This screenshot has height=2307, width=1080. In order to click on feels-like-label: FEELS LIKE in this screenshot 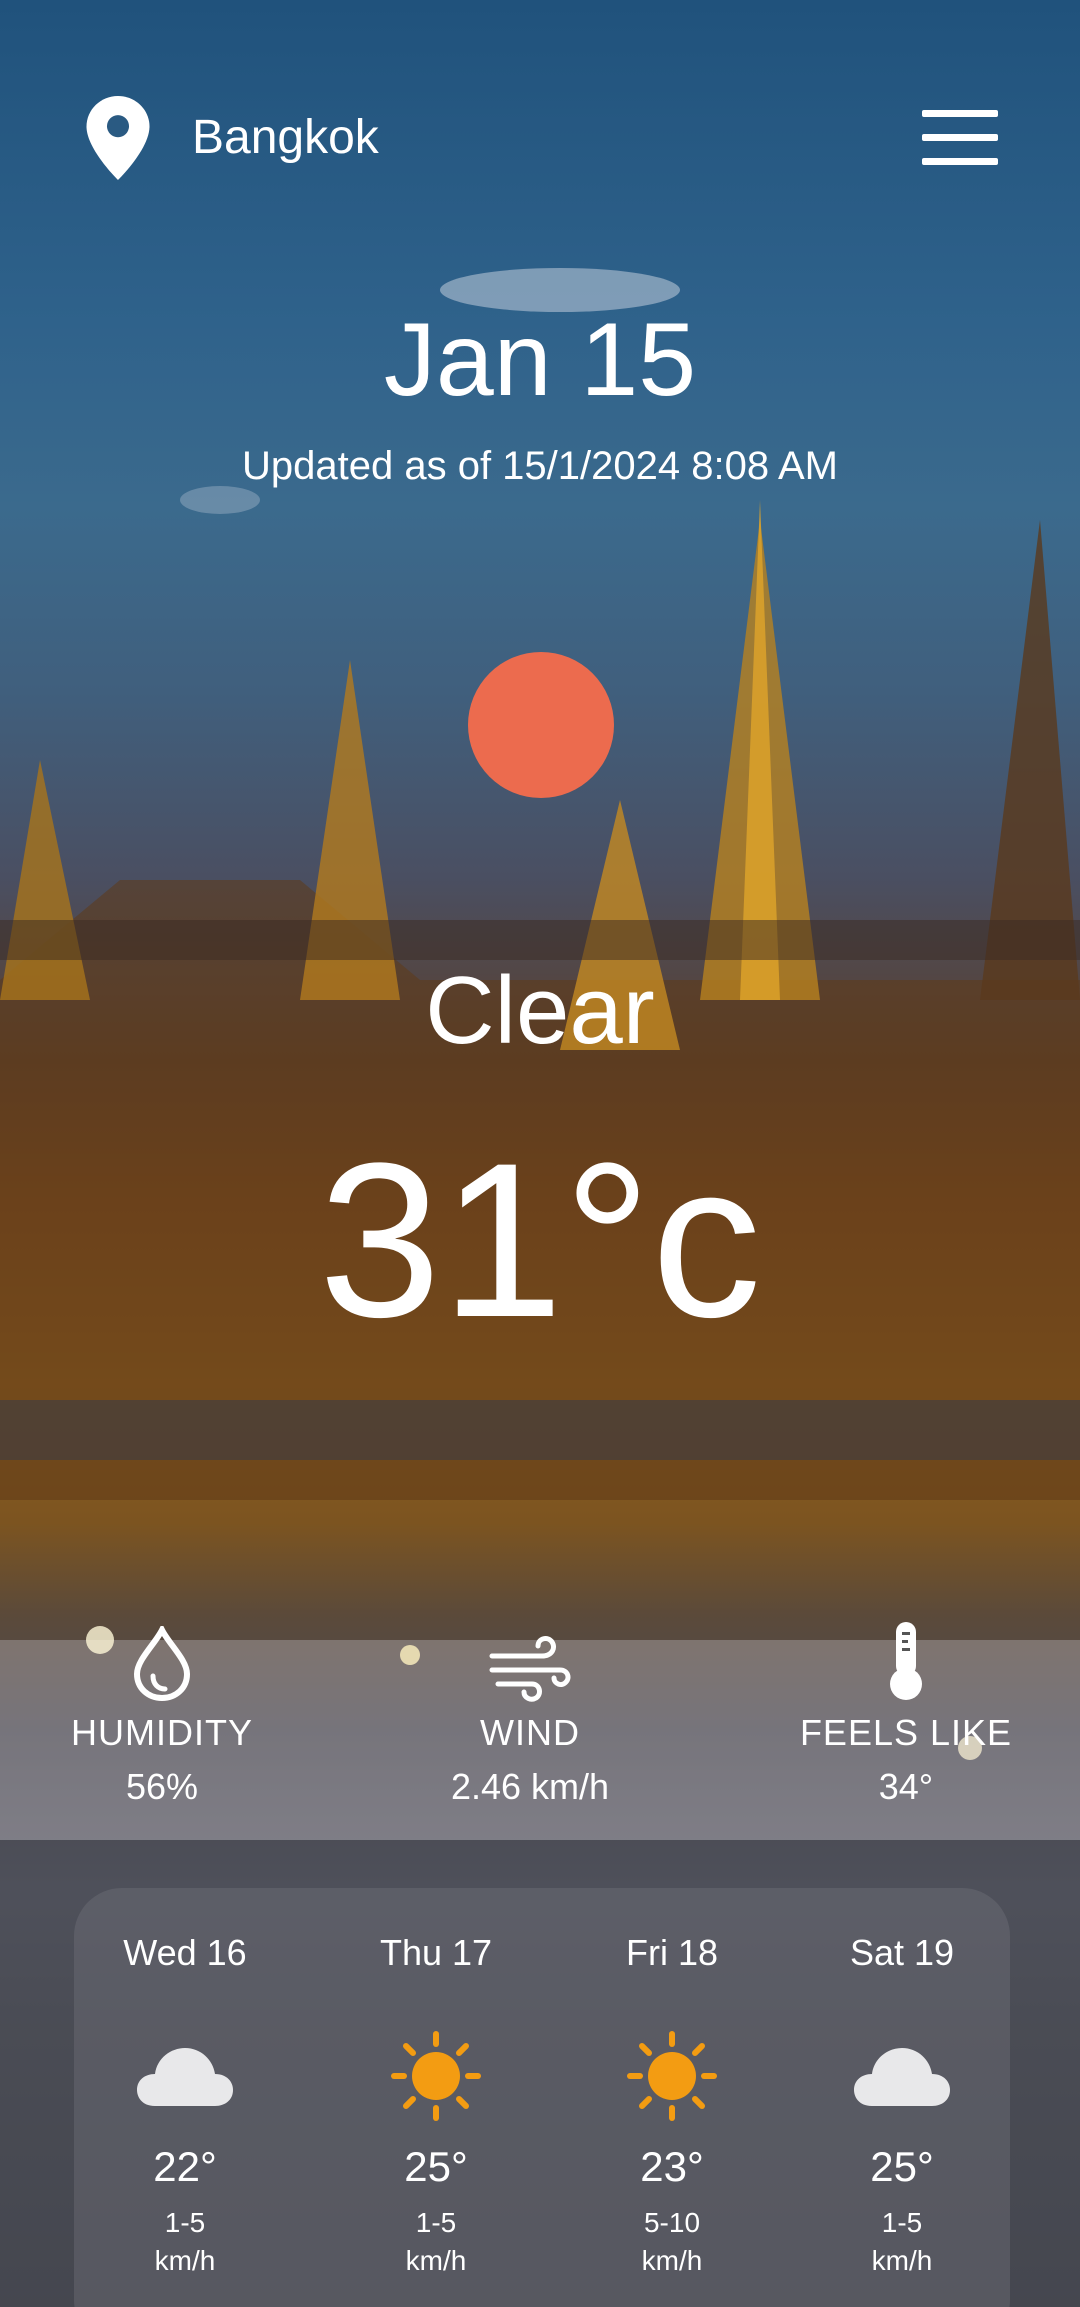, I will do `click(906, 1732)`.